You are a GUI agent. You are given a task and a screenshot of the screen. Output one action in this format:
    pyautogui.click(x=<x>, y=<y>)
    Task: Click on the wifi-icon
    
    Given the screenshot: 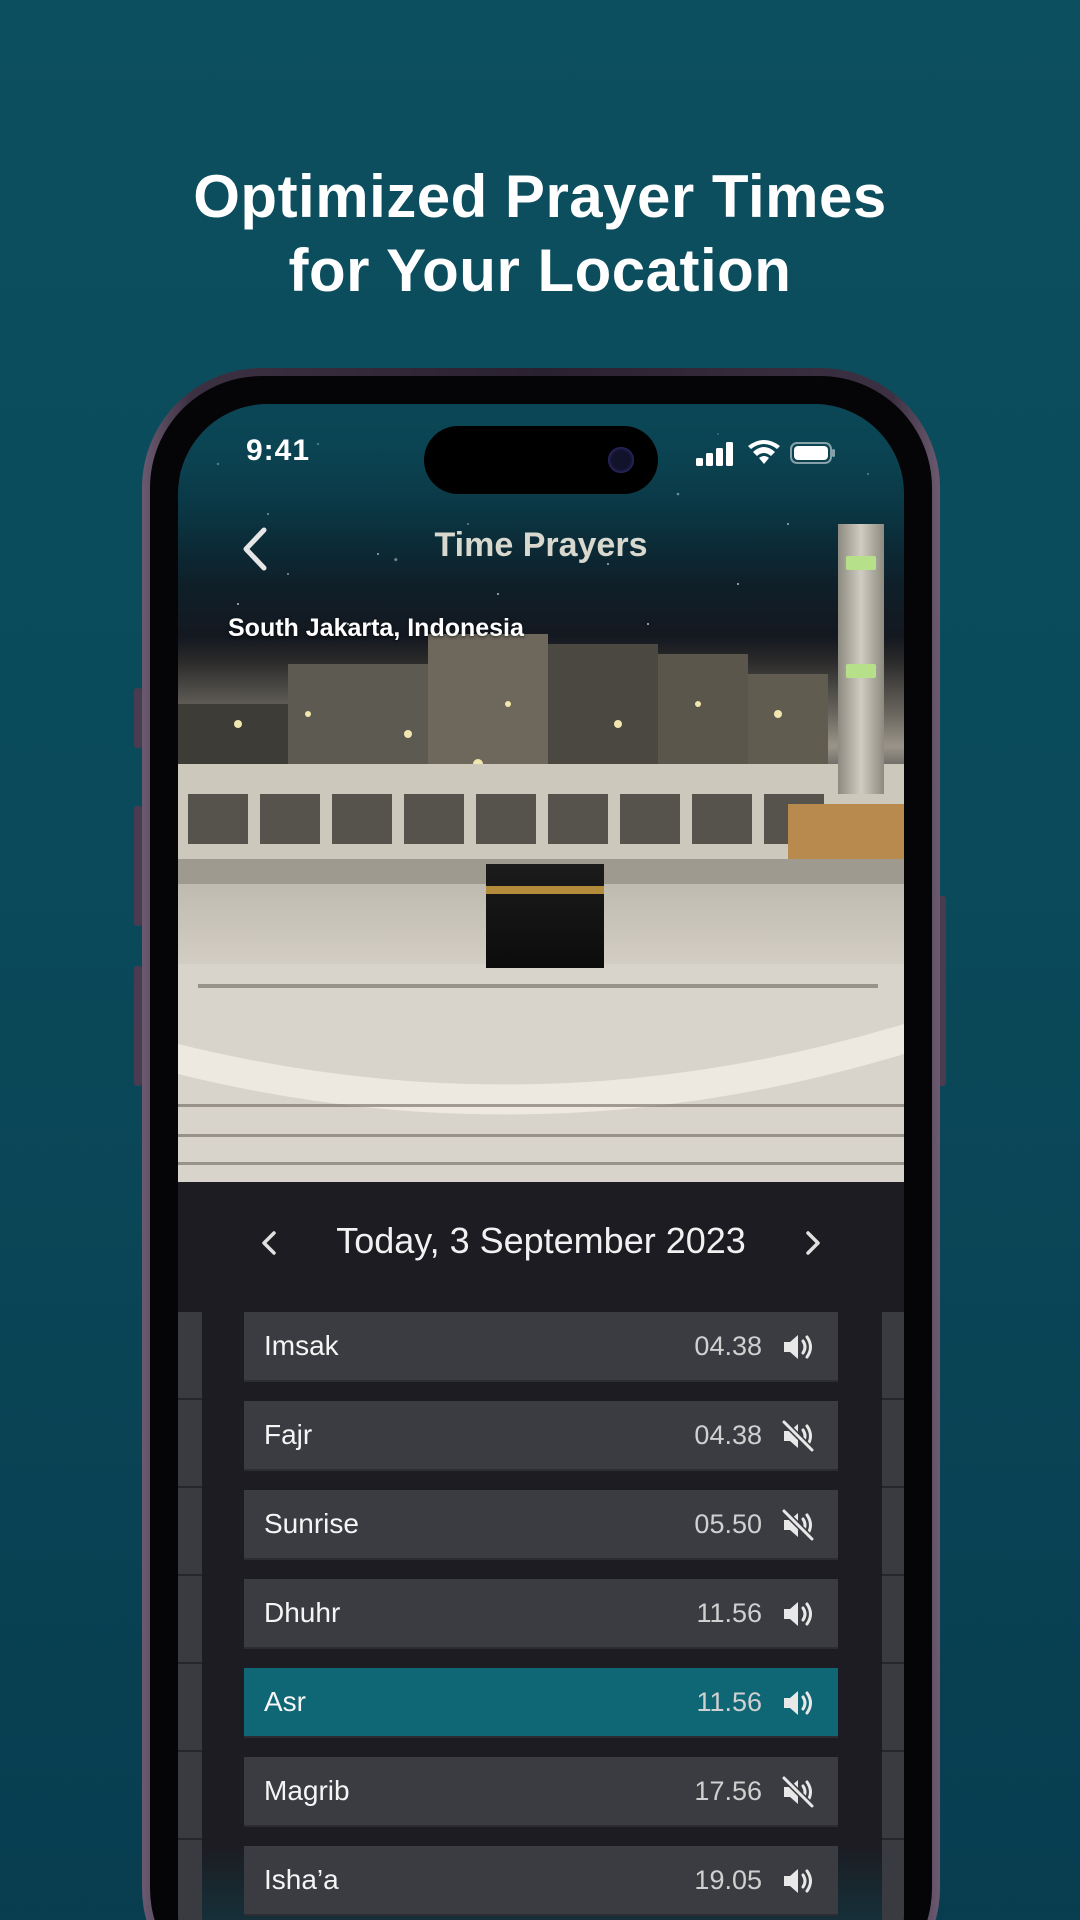 What is the action you would take?
    pyautogui.click(x=764, y=452)
    